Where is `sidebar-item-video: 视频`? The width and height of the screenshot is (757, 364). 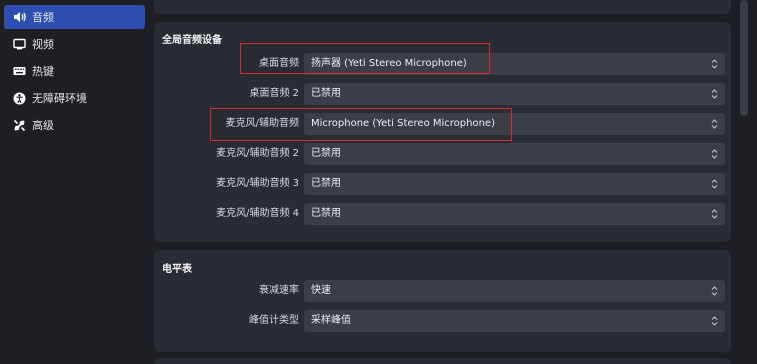
sidebar-item-video: 视频 is located at coordinates (74, 44).